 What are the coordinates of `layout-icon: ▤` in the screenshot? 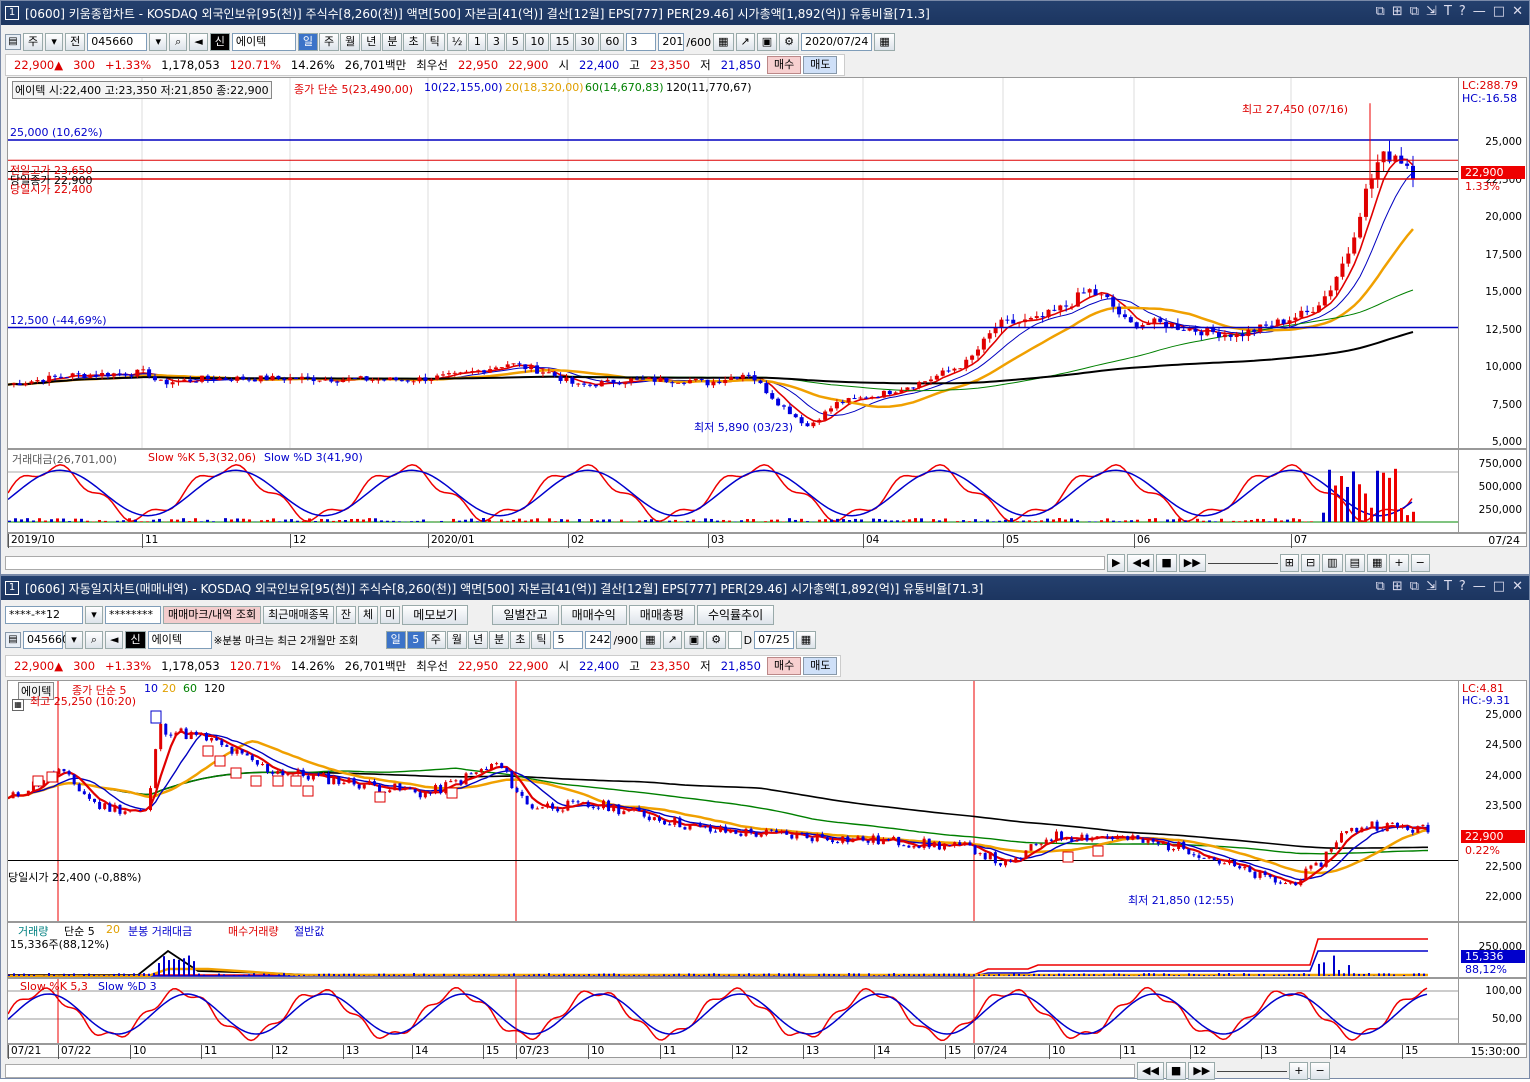 It's located at (13, 42).